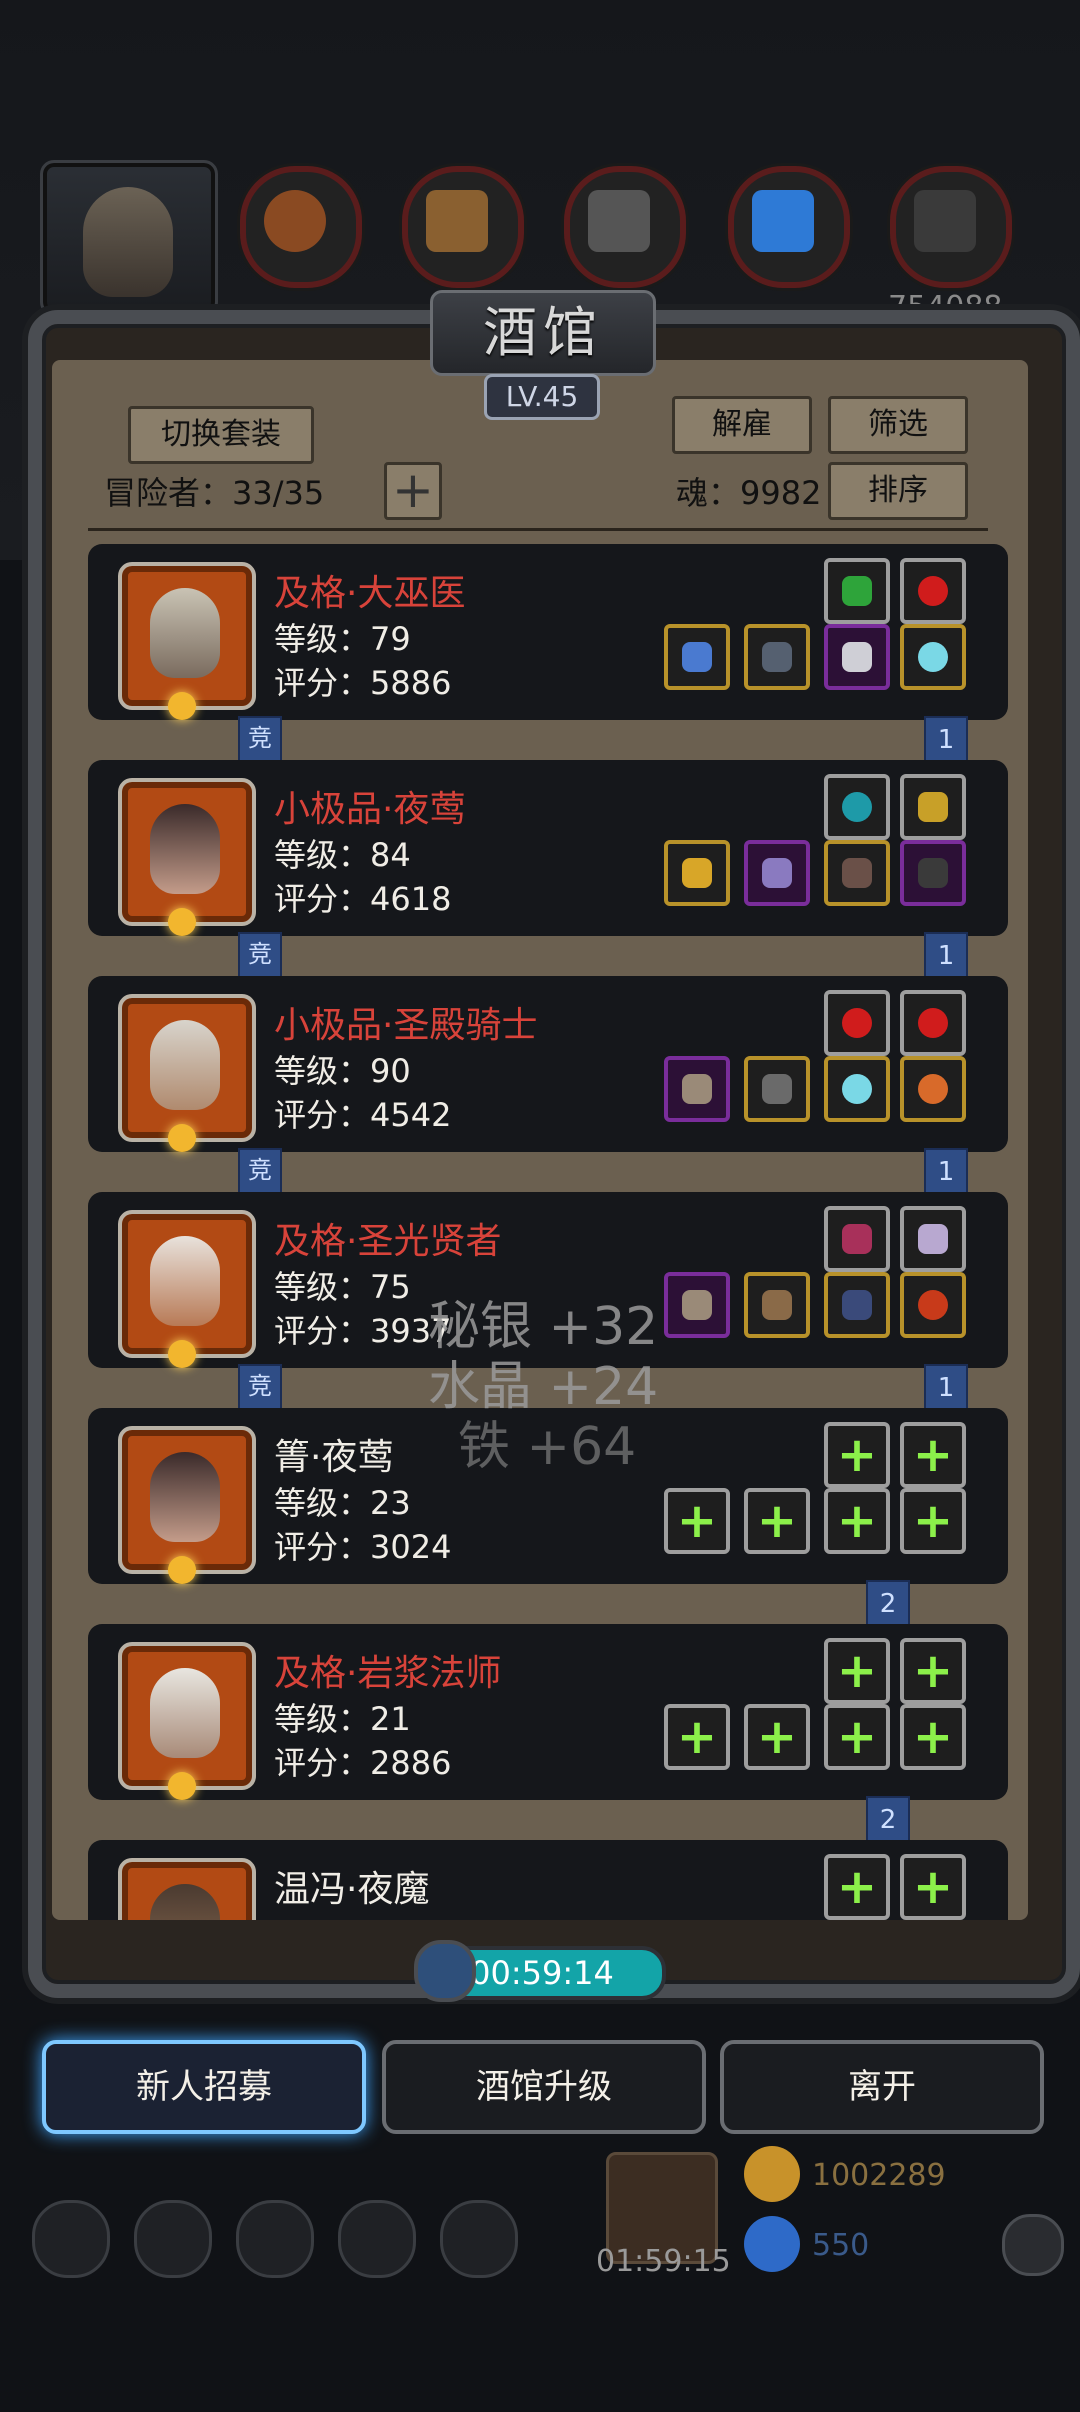 This screenshot has height=2412, width=1080. What do you see at coordinates (342, 1503) in the screenshot?
I see `hero-level: 等级：23` at bounding box center [342, 1503].